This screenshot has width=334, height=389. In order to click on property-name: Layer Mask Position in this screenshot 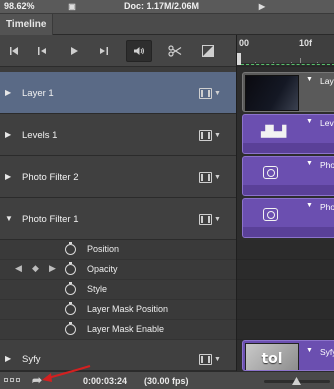, I will do `click(128, 309)`.